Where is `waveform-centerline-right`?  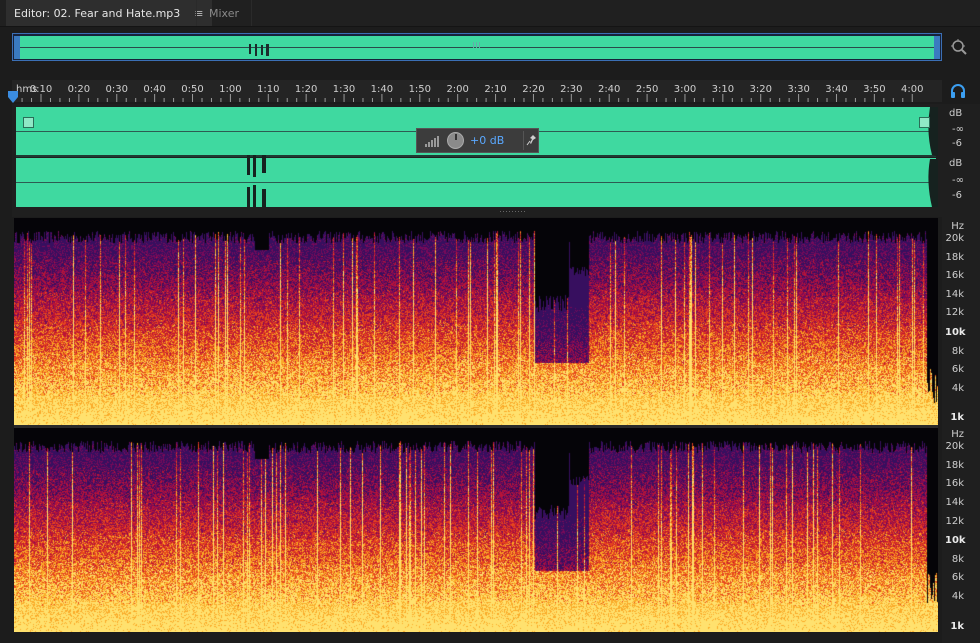
waveform-centerline-right is located at coordinates (476, 182).